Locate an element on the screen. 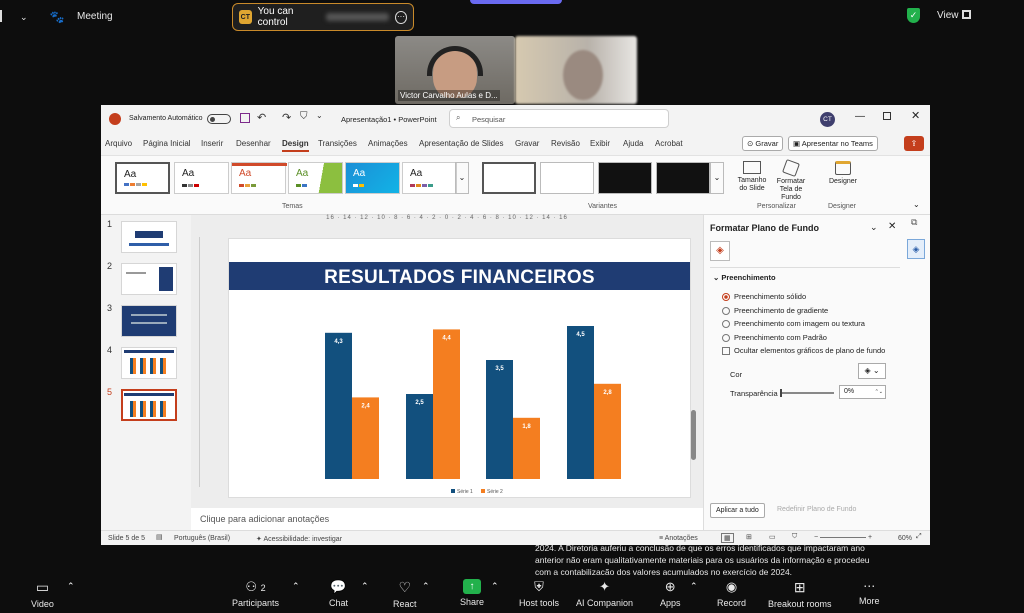  present-icon: ⛉ is located at coordinates (304, 116).